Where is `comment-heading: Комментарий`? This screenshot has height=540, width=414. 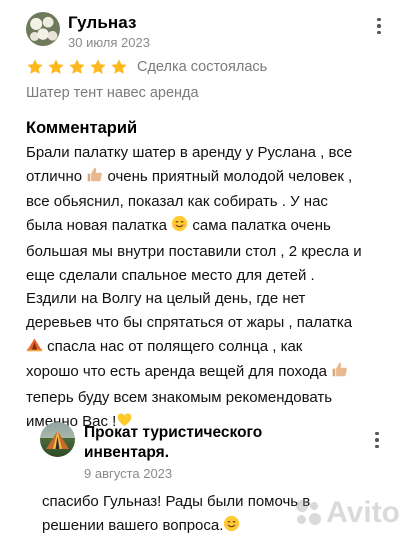
comment-heading: Комментарий is located at coordinates (82, 128).